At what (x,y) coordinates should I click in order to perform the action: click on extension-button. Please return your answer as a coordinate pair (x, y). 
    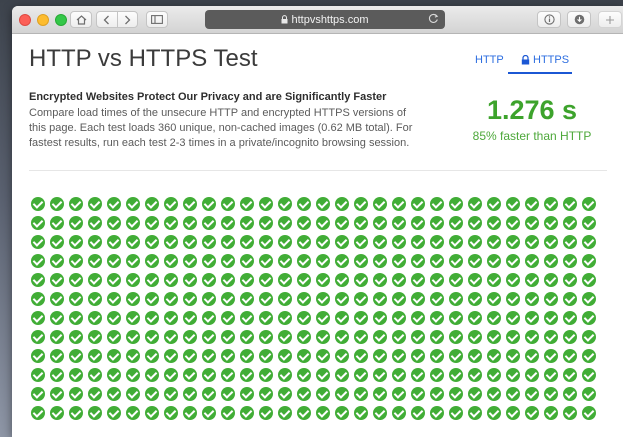
    Looking at the image, I should click on (549, 19).